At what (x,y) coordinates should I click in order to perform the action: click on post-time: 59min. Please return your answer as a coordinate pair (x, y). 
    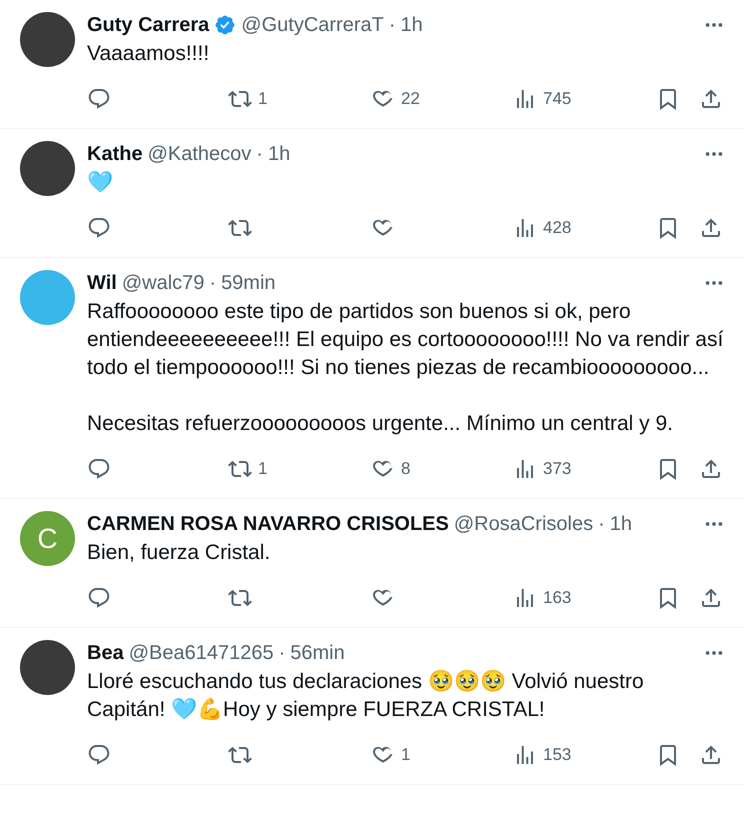
    Looking at the image, I should click on (248, 283).